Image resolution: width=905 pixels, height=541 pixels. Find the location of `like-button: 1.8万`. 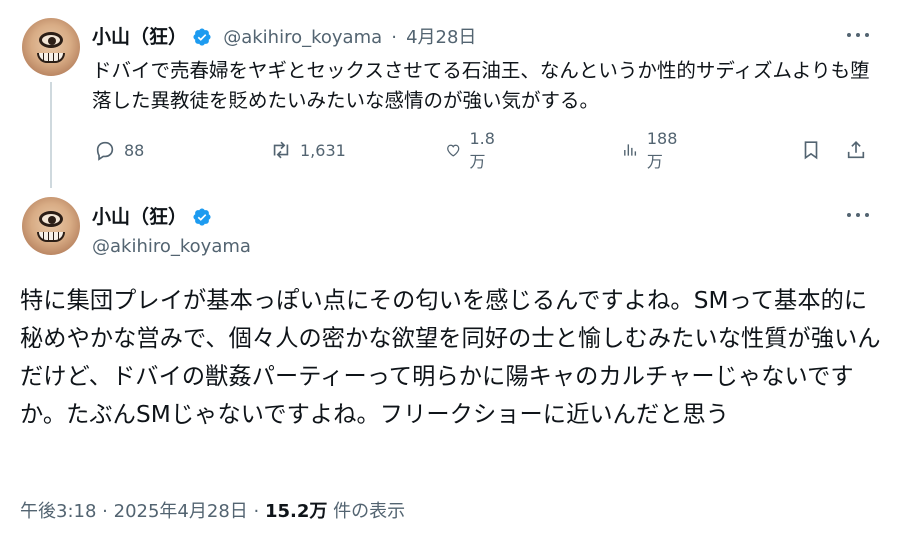

like-button: 1.8万 is located at coordinates (472, 150).